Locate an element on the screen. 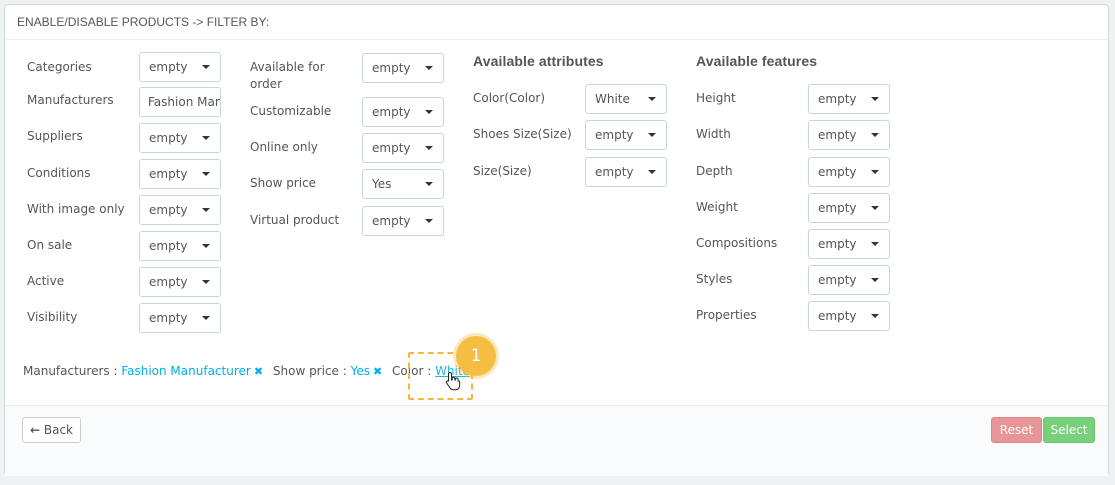  height-label: Height is located at coordinates (716, 98).